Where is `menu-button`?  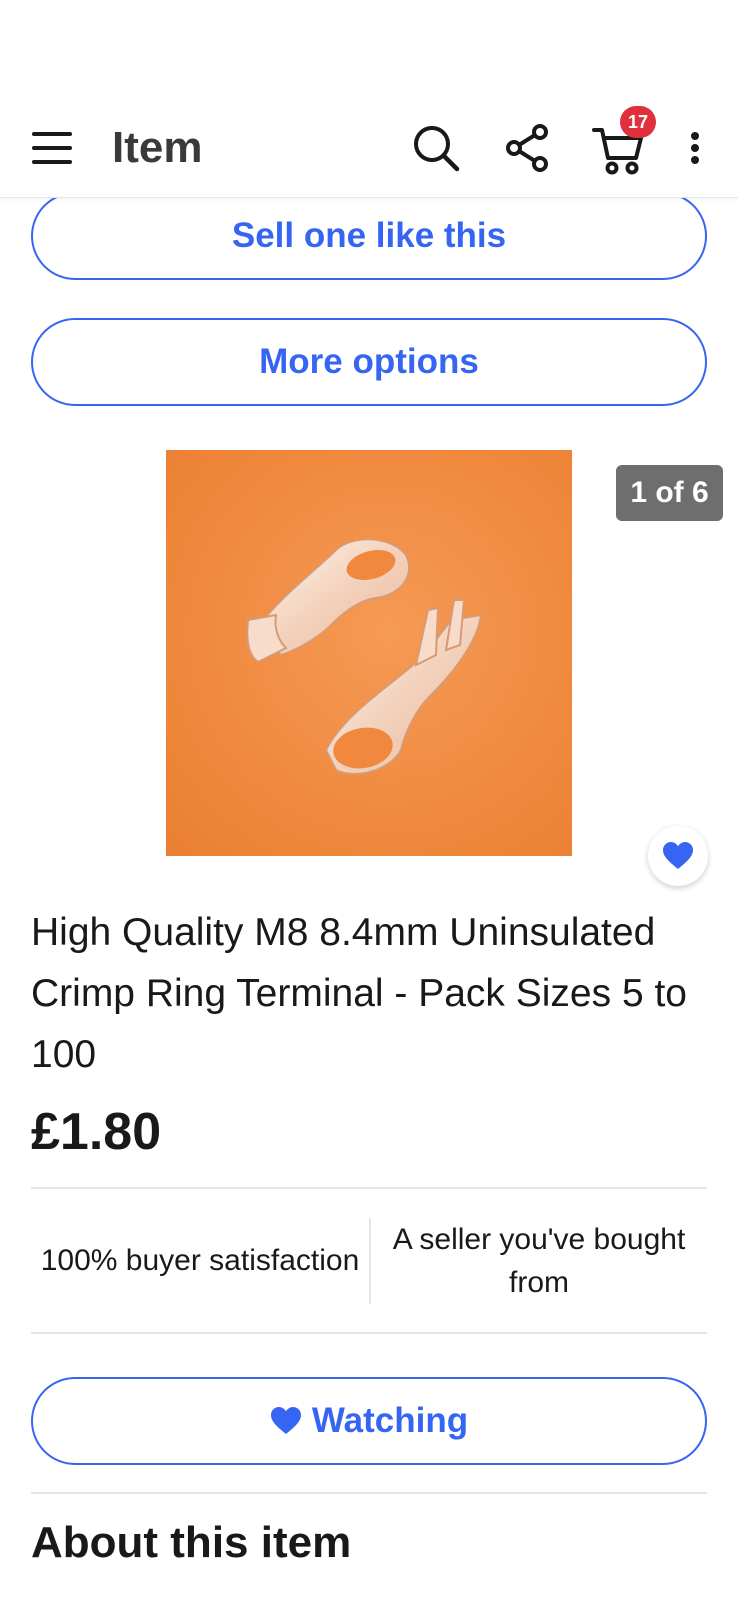
menu-button is located at coordinates (52, 148).